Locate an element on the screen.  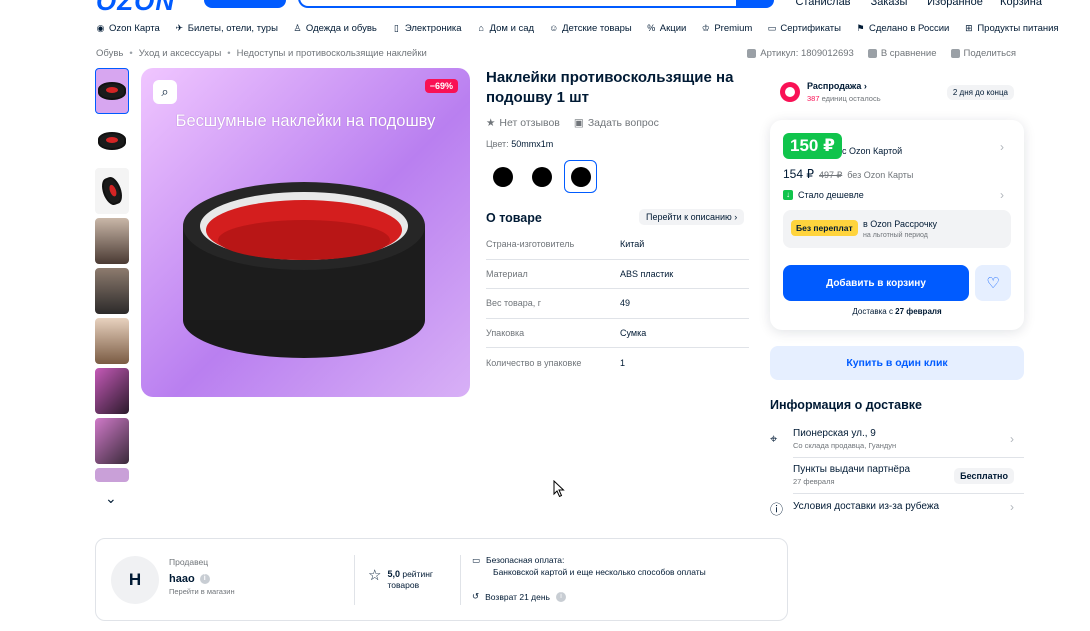
seller-name-text: haao is located at coordinates (182, 579).